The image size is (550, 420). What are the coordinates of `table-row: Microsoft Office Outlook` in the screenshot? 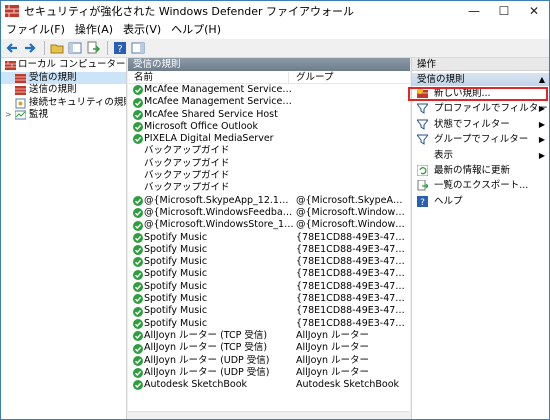 It's located at (269, 127).